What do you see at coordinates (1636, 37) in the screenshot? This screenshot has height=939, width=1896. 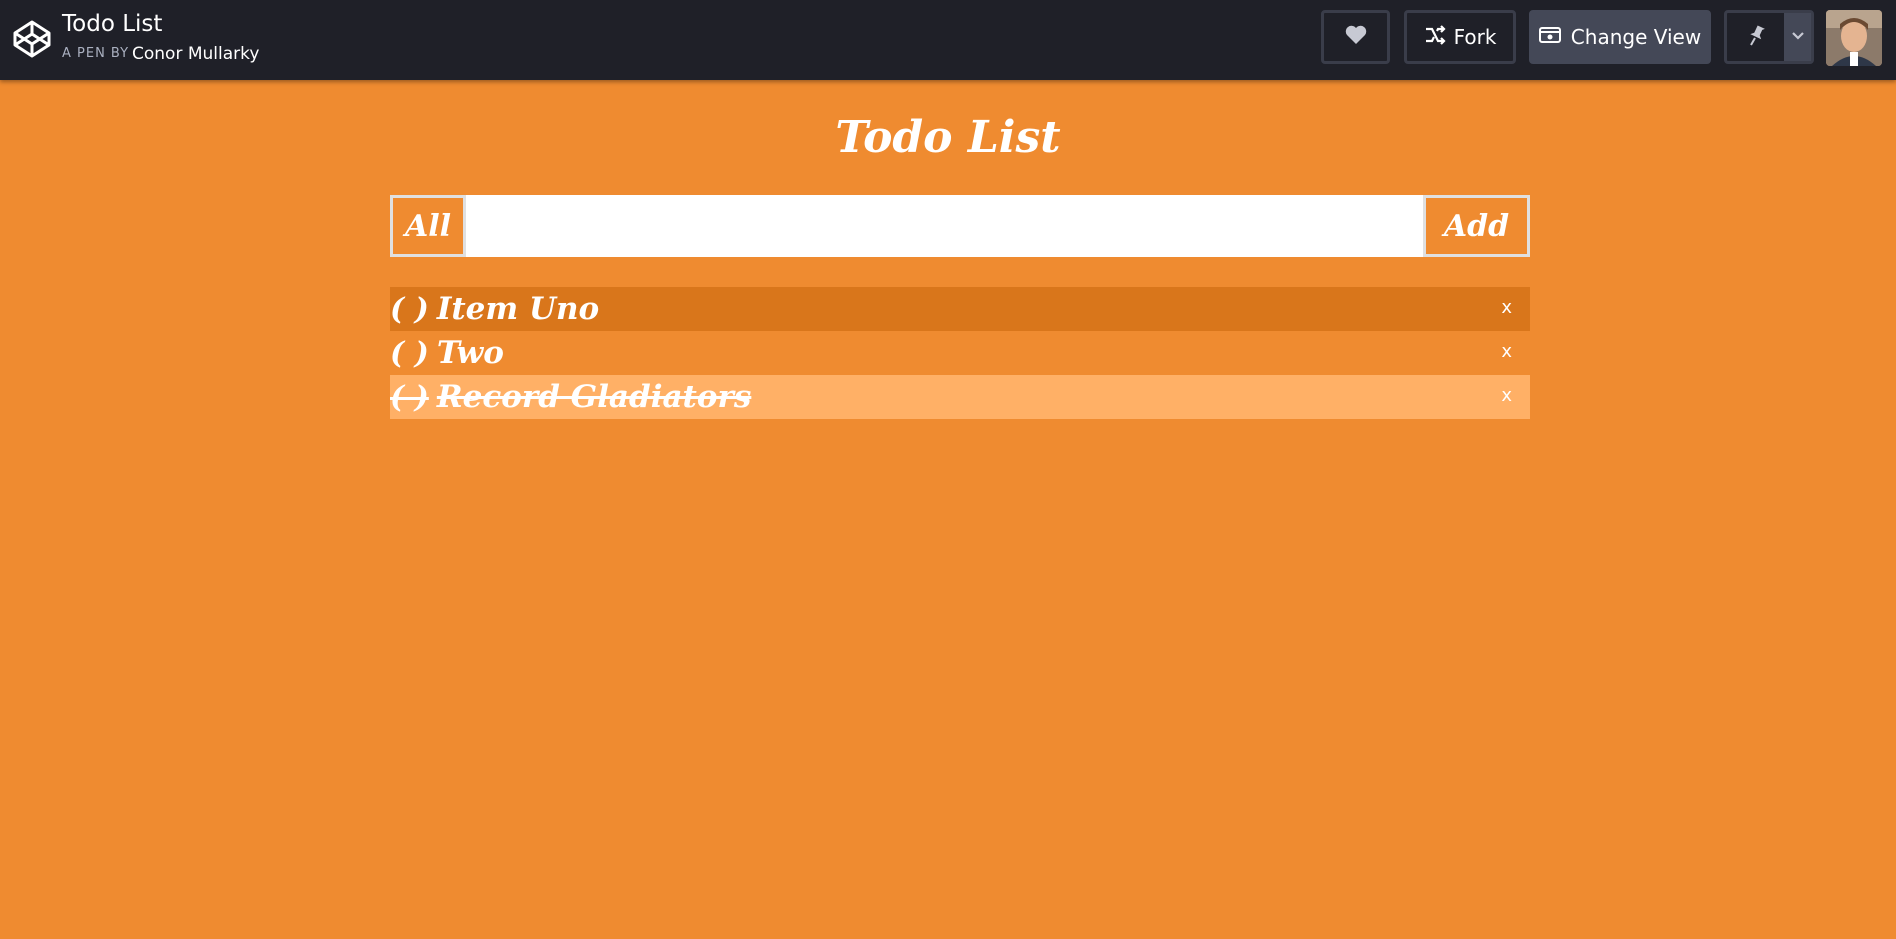 I see `change-view-label: Change View` at bounding box center [1636, 37].